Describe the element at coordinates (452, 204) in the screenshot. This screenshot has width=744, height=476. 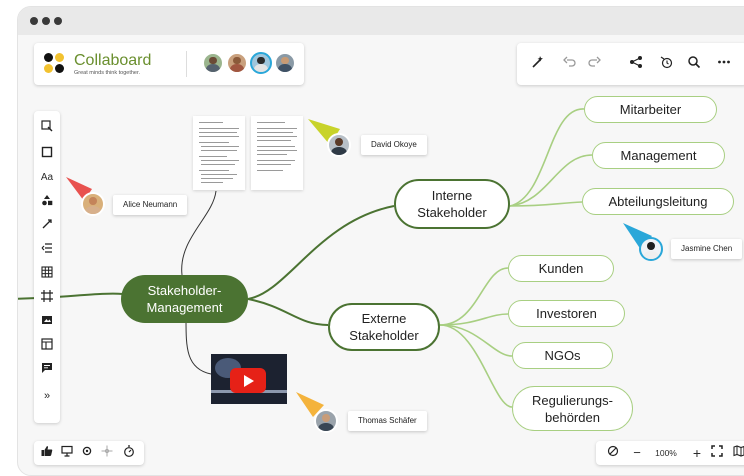
I see `mindmap-node-internal: Interne Stakeholder` at that location.